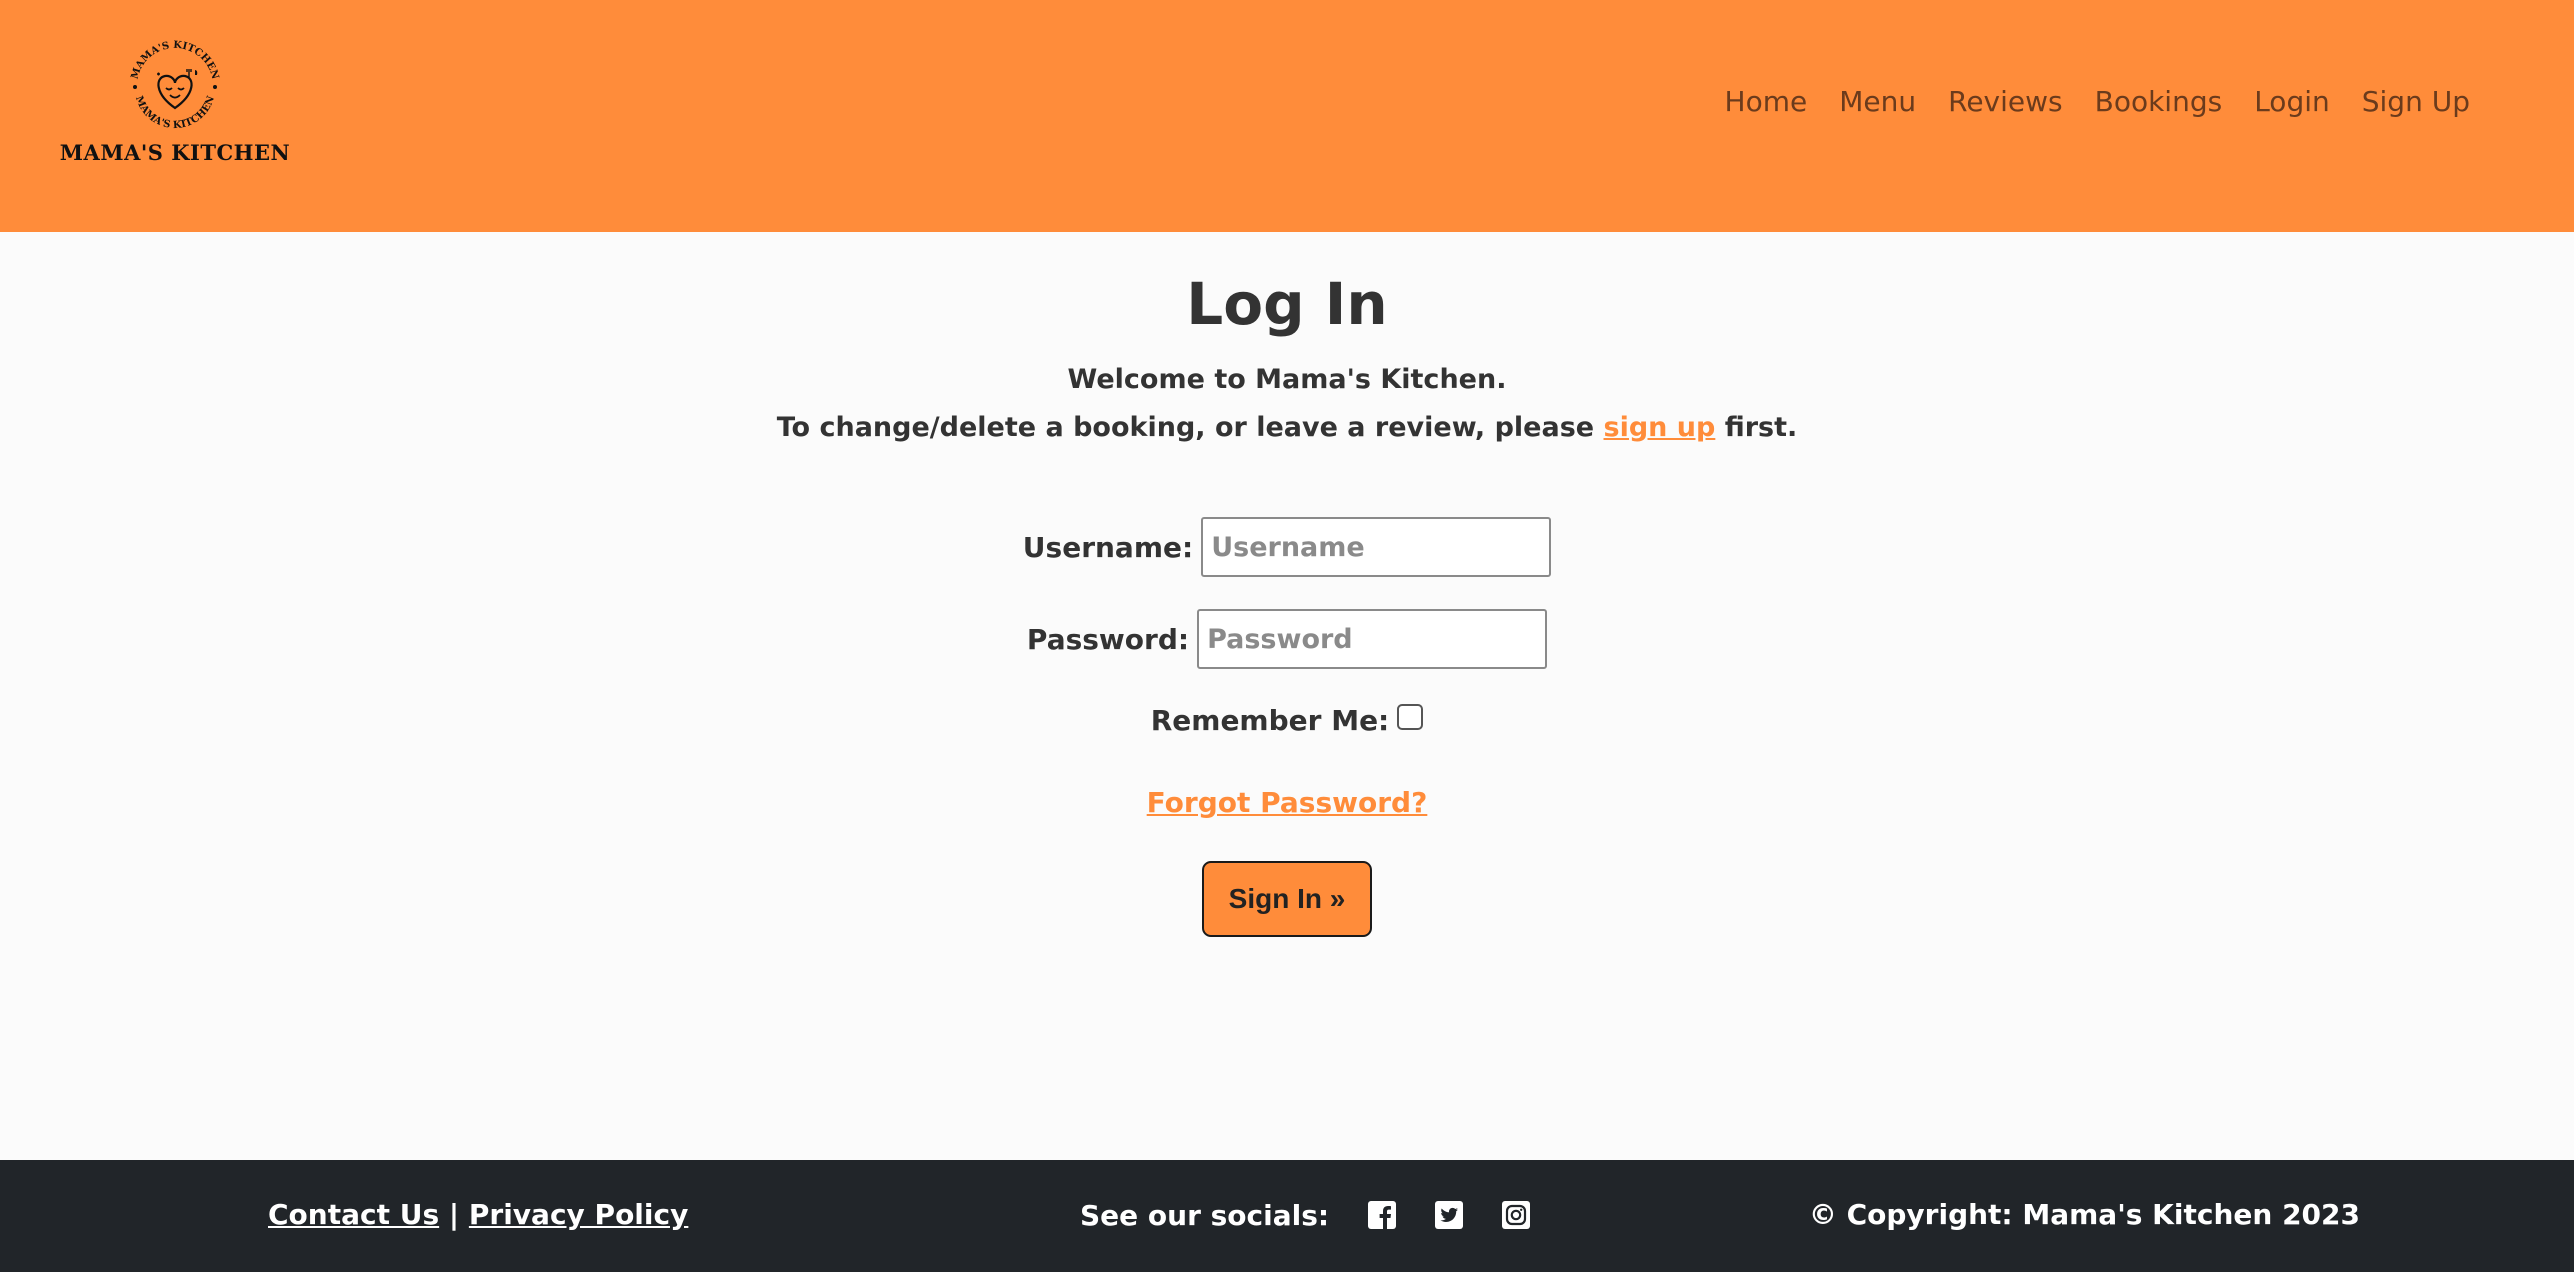 This screenshot has width=2574, height=1272. I want to click on password-row: Password:, so click(1287, 639).